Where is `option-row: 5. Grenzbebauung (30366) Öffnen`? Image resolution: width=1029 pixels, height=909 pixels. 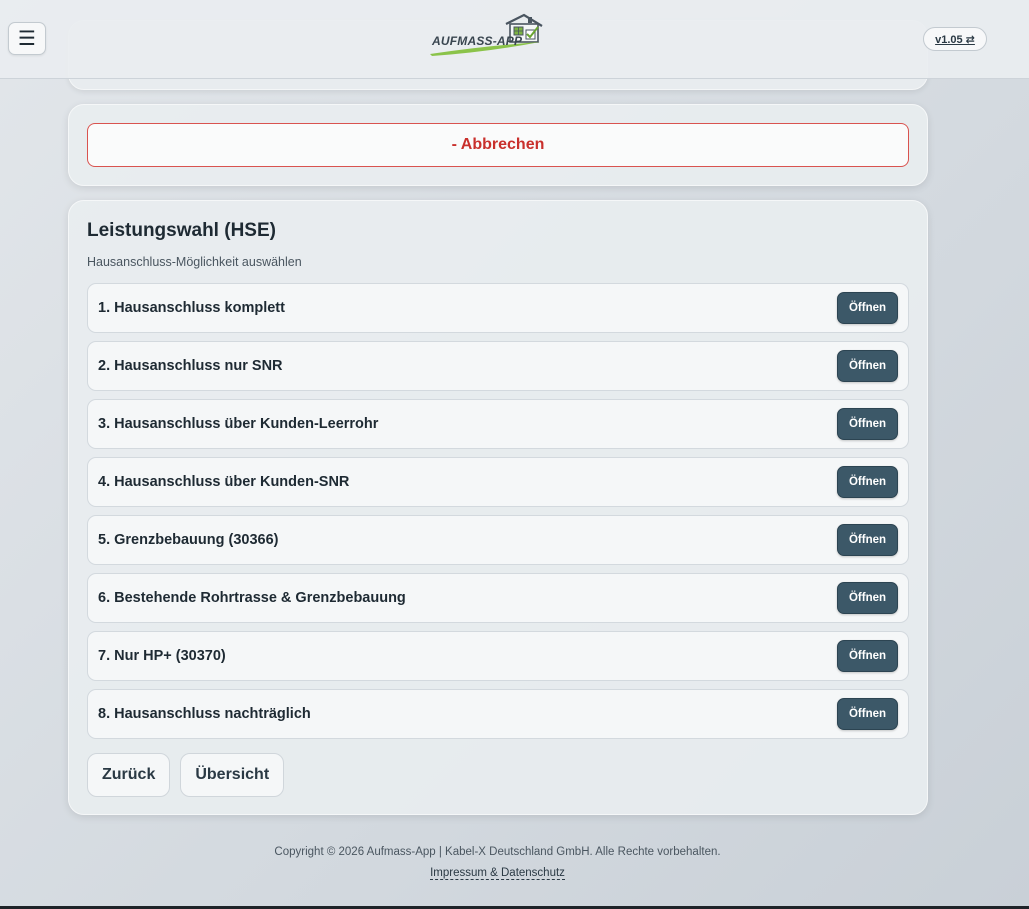 option-row: 5. Grenzbebauung (30366) Öffnen is located at coordinates (498, 540).